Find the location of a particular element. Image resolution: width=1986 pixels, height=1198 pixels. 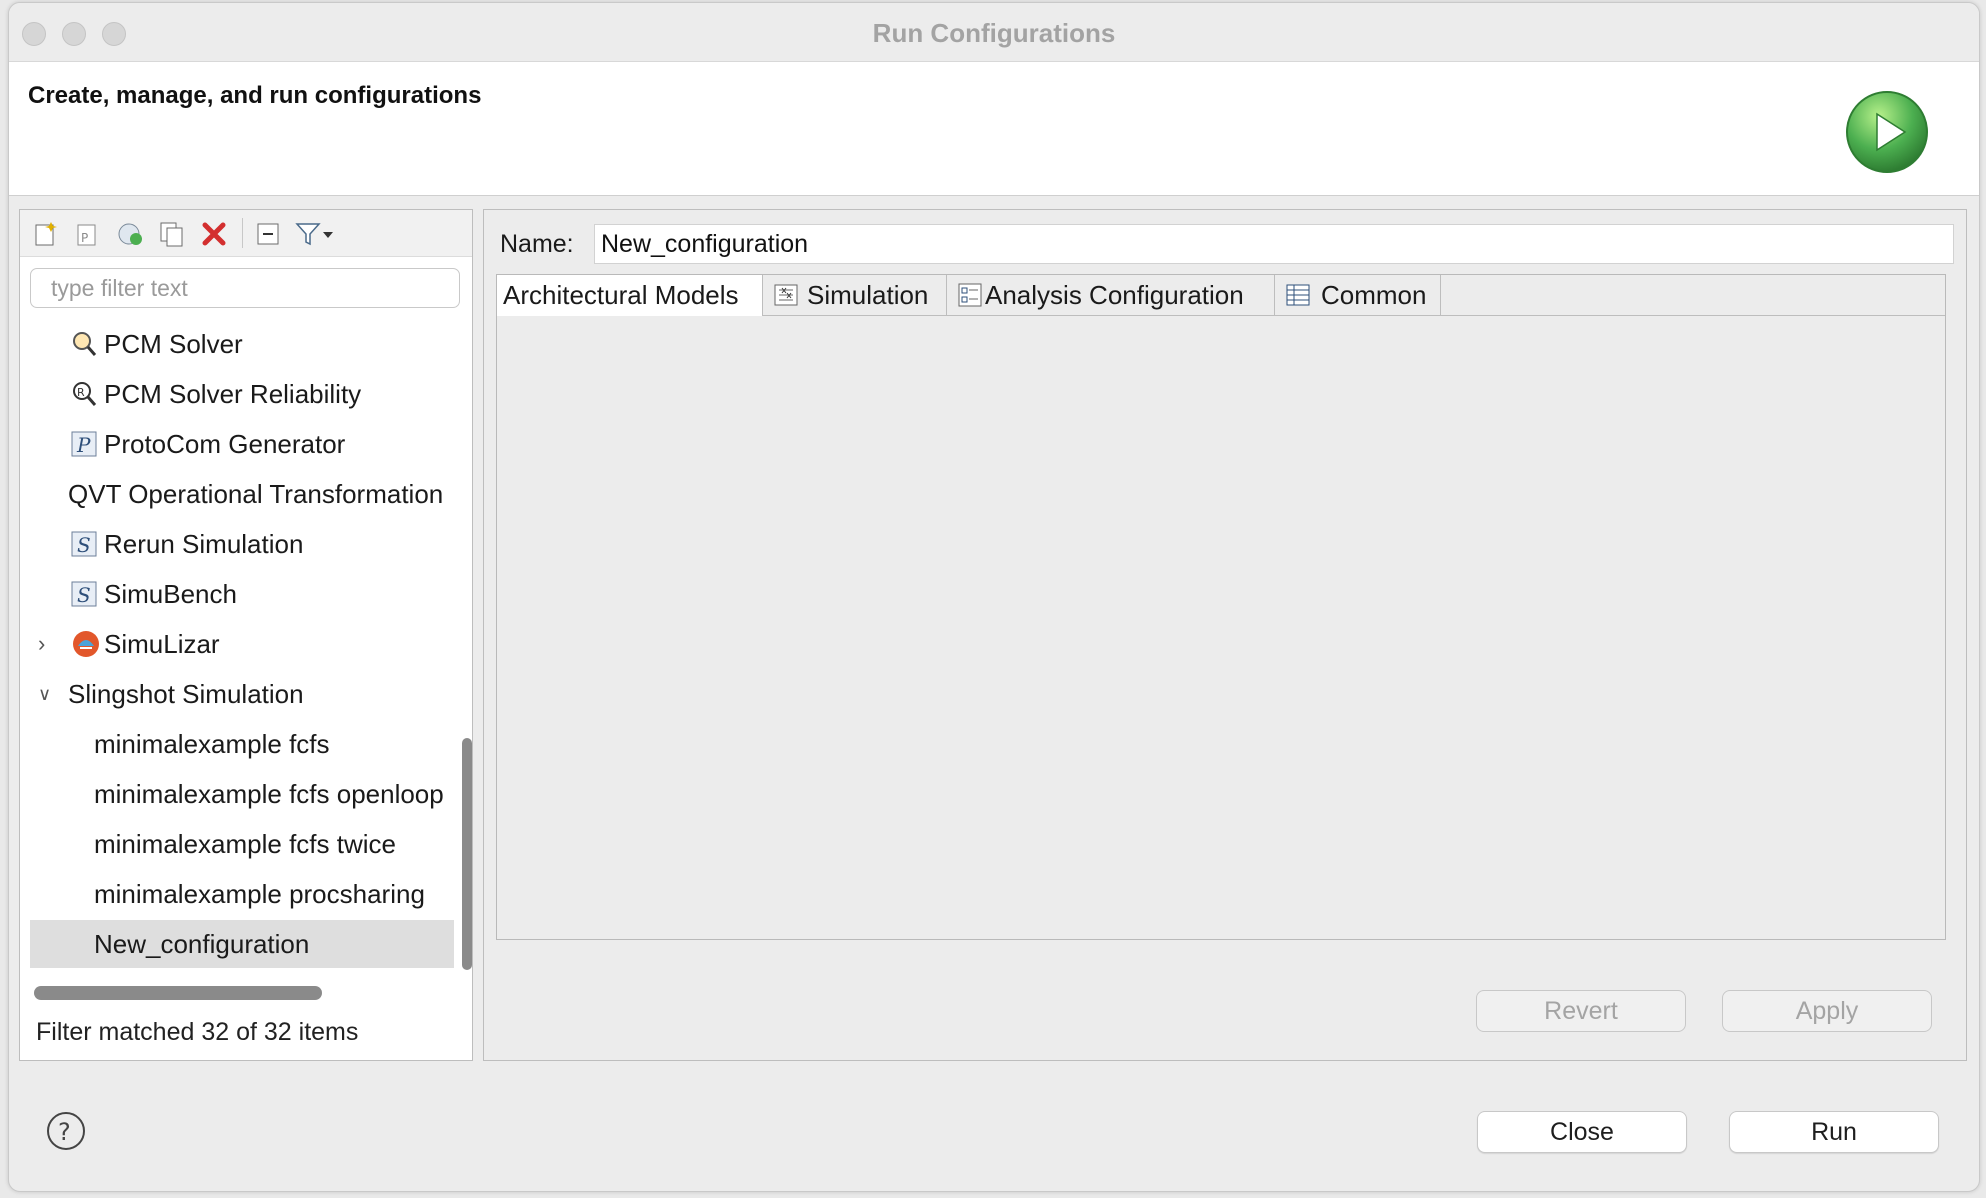

analysis-tab-icon is located at coordinates (970, 295).